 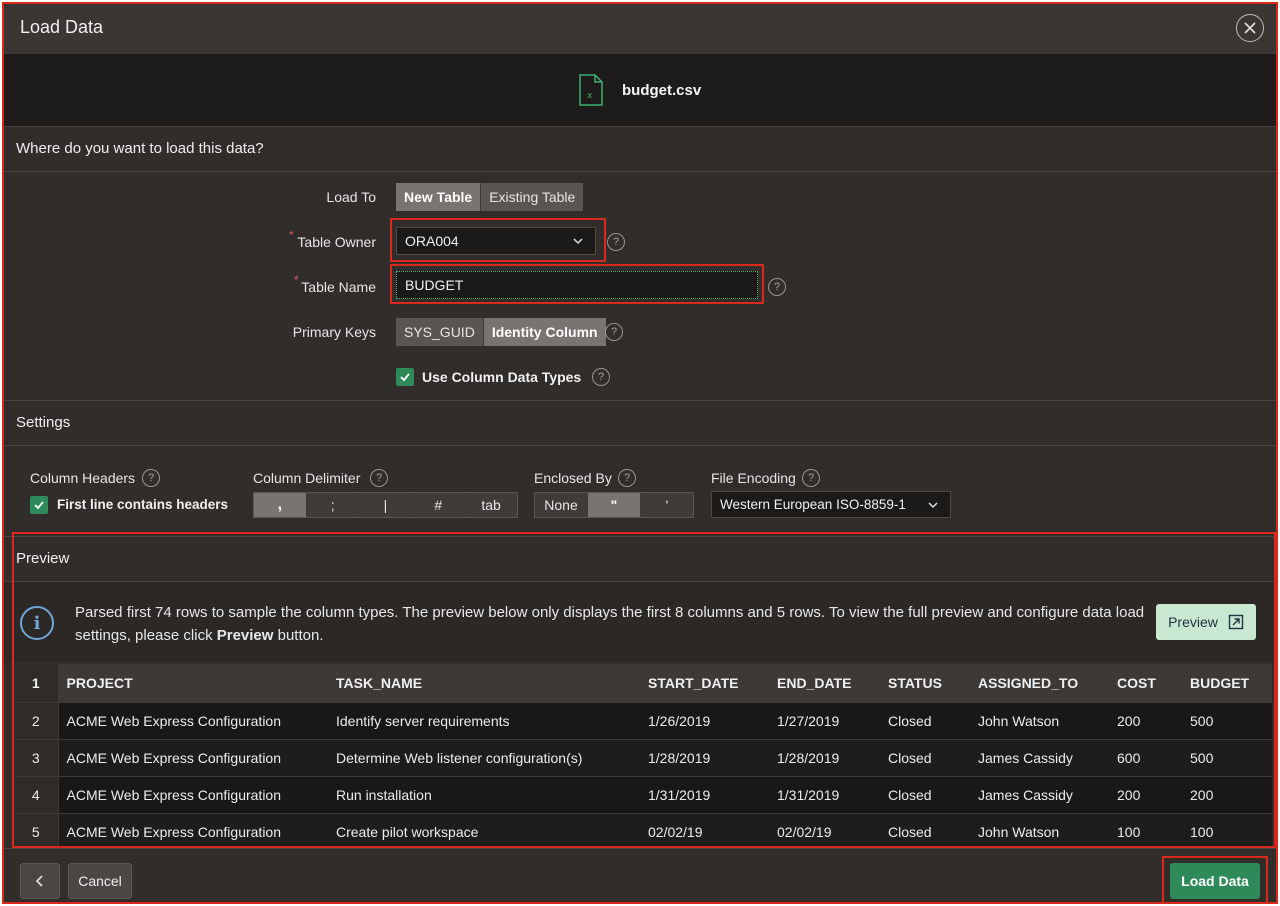 I want to click on dialog-title: Load Data, so click(x=62, y=27).